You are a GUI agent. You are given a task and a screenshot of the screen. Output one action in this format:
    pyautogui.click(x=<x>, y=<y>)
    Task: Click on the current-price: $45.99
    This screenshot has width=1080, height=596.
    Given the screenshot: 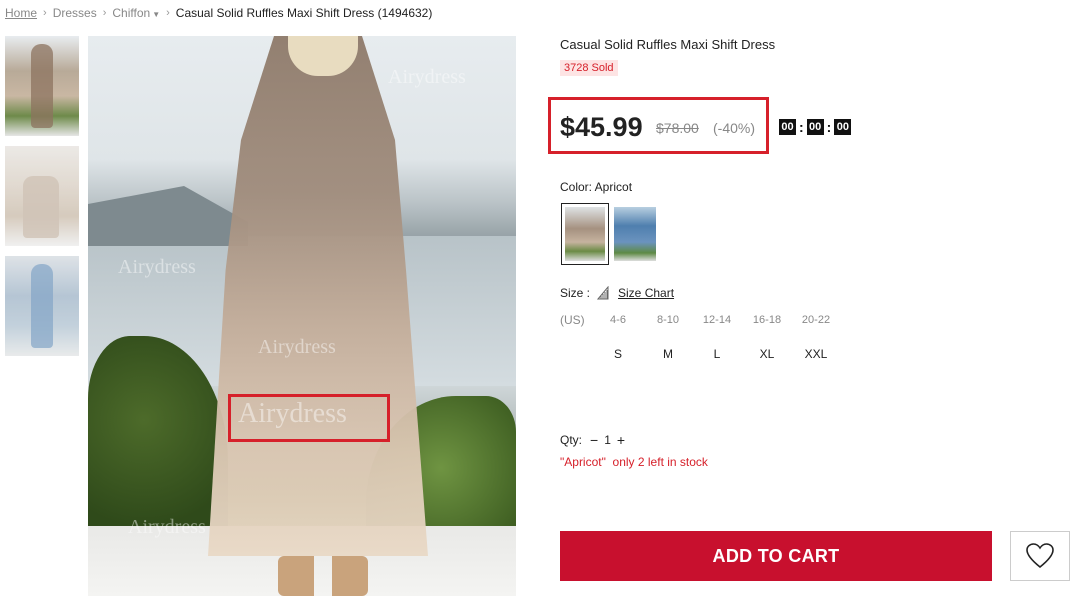 What is the action you would take?
    pyautogui.click(x=601, y=127)
    